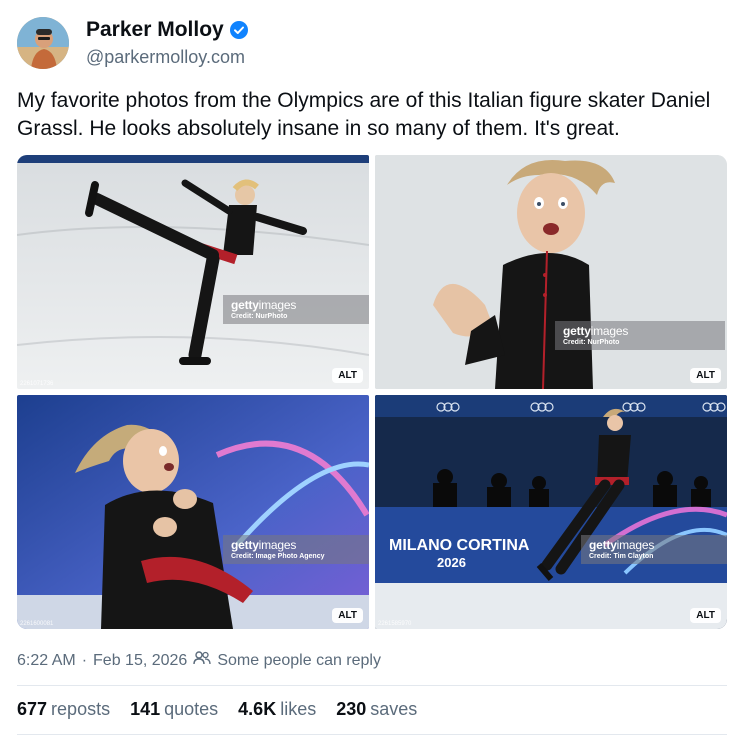 The height and width of the screenshot is (738, 740). I want to click on image-id: 2261585970, so click(395, 624).